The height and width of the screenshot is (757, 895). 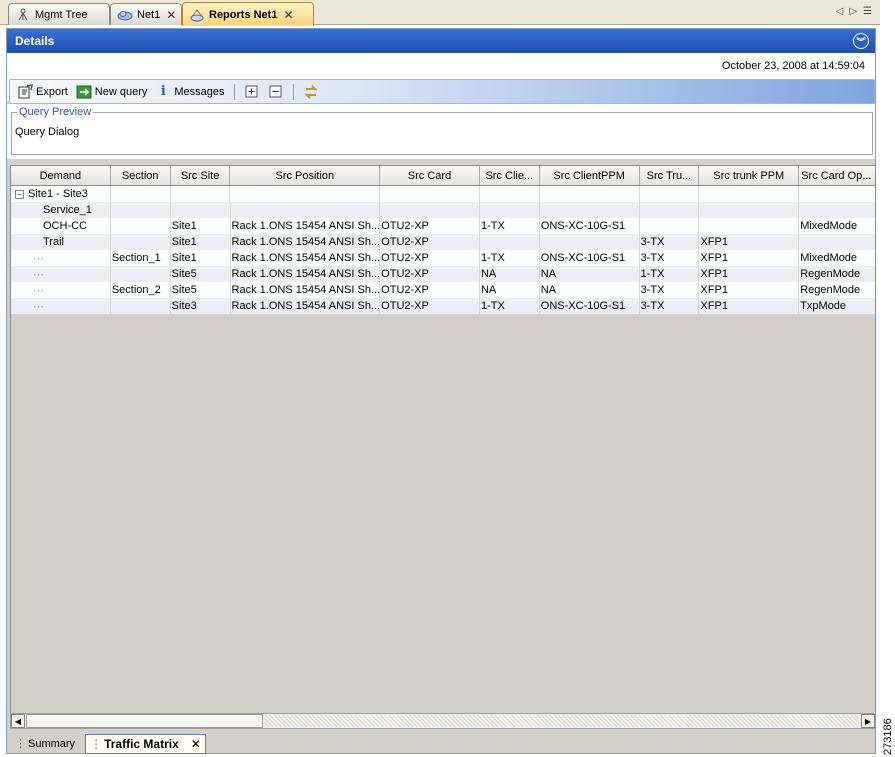 What do you see at coordinates (861, 41) in the screenshot?
I see `collapse-icon: ︾` at bounding box center [861, 41].